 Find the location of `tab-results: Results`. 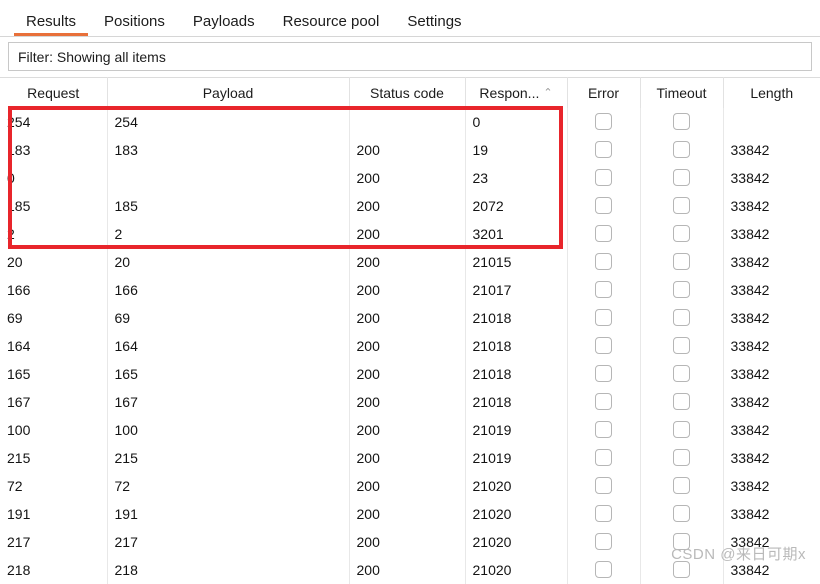

tab-results: Results is located at coordinates (51, 25).